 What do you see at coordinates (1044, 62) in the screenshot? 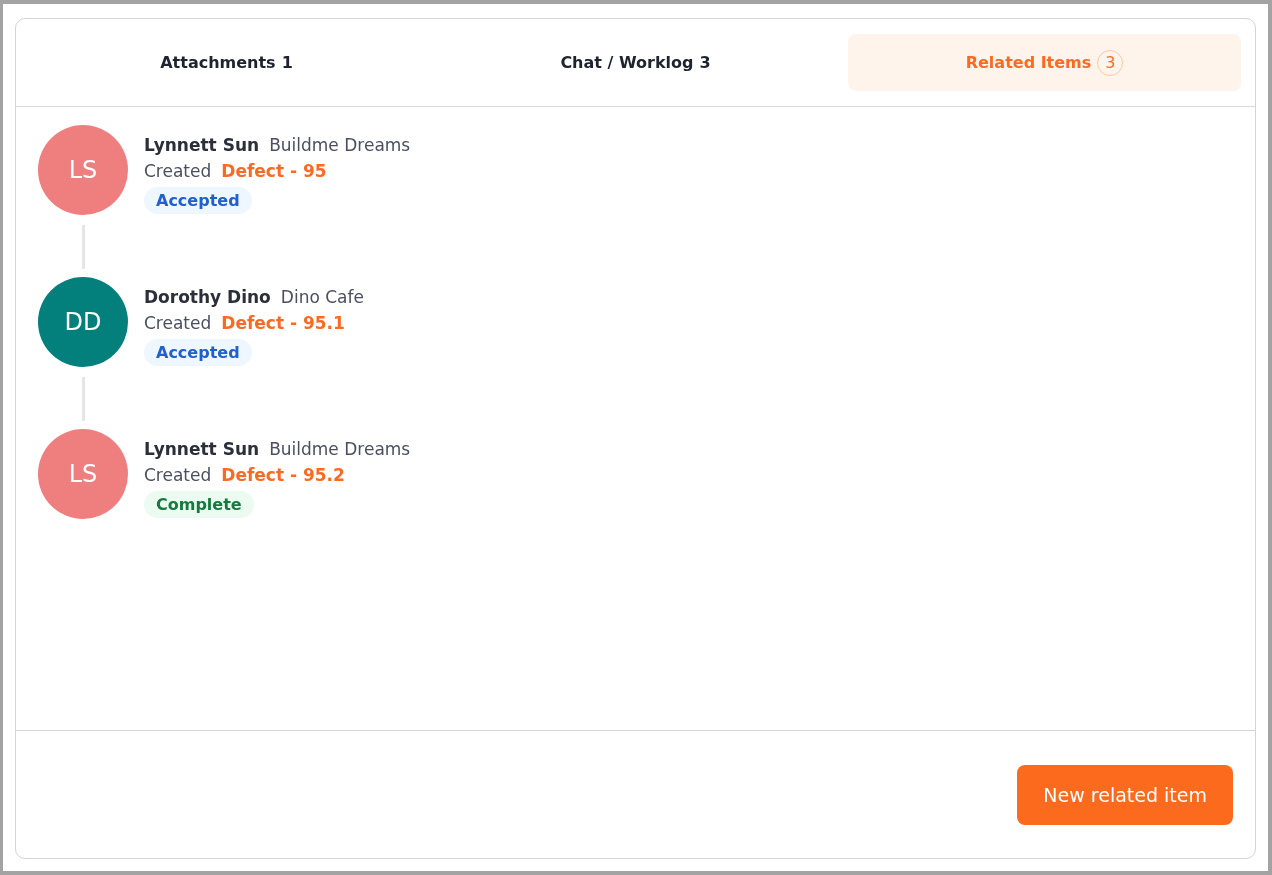
I see `tab: Related Items 3` at bounding box center [1044, 62].